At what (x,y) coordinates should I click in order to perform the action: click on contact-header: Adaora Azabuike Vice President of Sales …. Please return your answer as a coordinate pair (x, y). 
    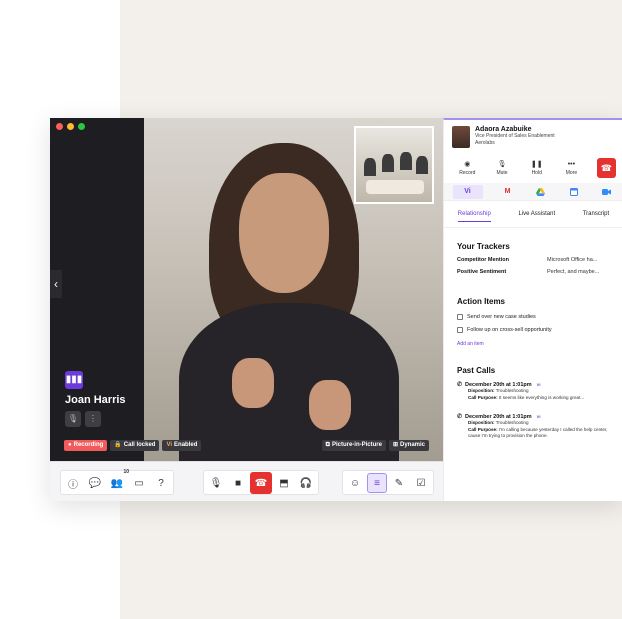
    Looking at the image, I should click on (503, 137).